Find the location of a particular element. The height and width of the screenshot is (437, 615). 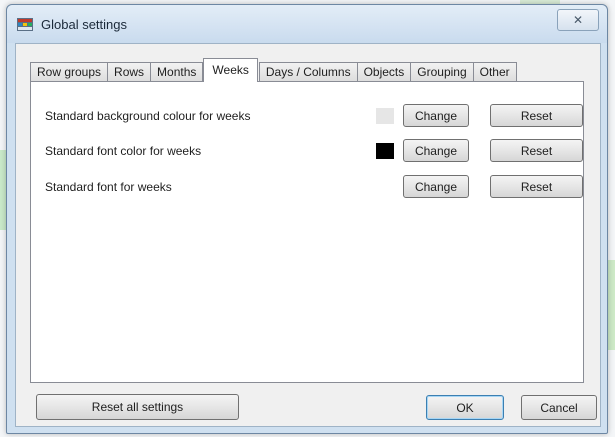

cancel-button: Cancel is located at coordinates (559, 407).